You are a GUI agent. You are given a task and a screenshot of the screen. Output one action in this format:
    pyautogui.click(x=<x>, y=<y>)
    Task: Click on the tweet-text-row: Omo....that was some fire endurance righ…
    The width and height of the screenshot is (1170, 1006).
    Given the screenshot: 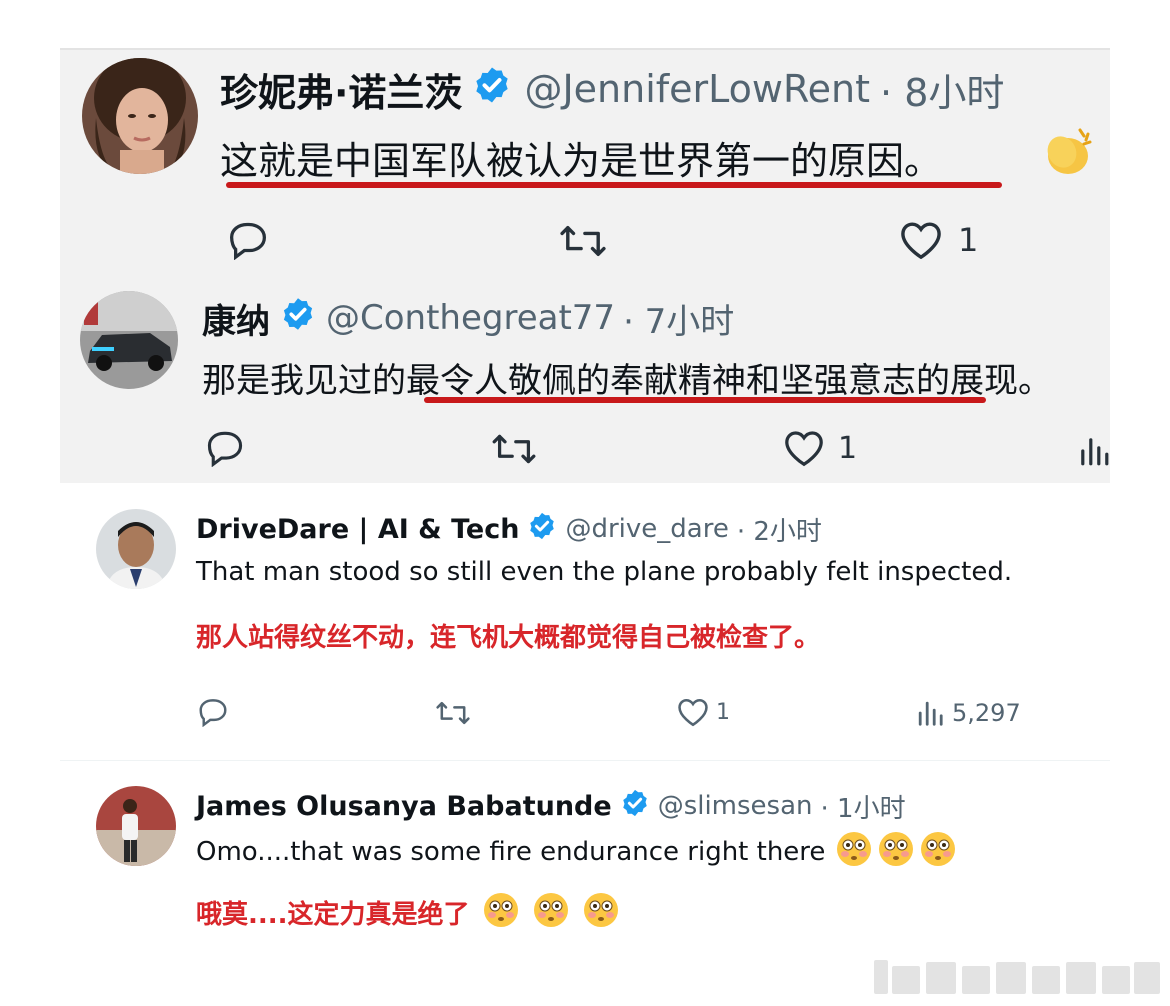 What is the action you would take?
    pyautogui.click(x=576, y=852)
    